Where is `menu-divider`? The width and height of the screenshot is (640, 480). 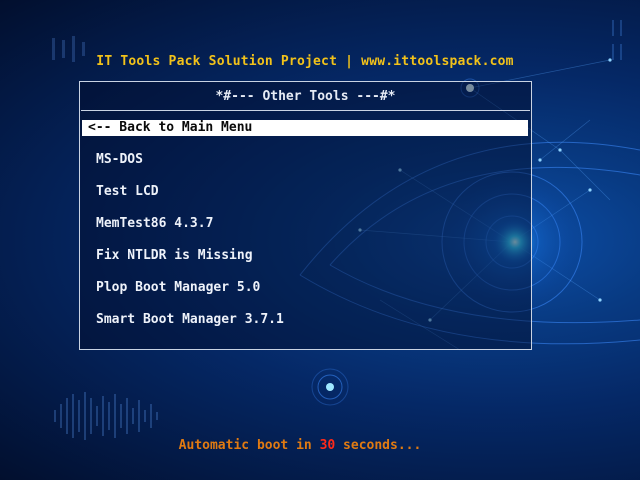
menu-divider is located at coordinates (305, 110).